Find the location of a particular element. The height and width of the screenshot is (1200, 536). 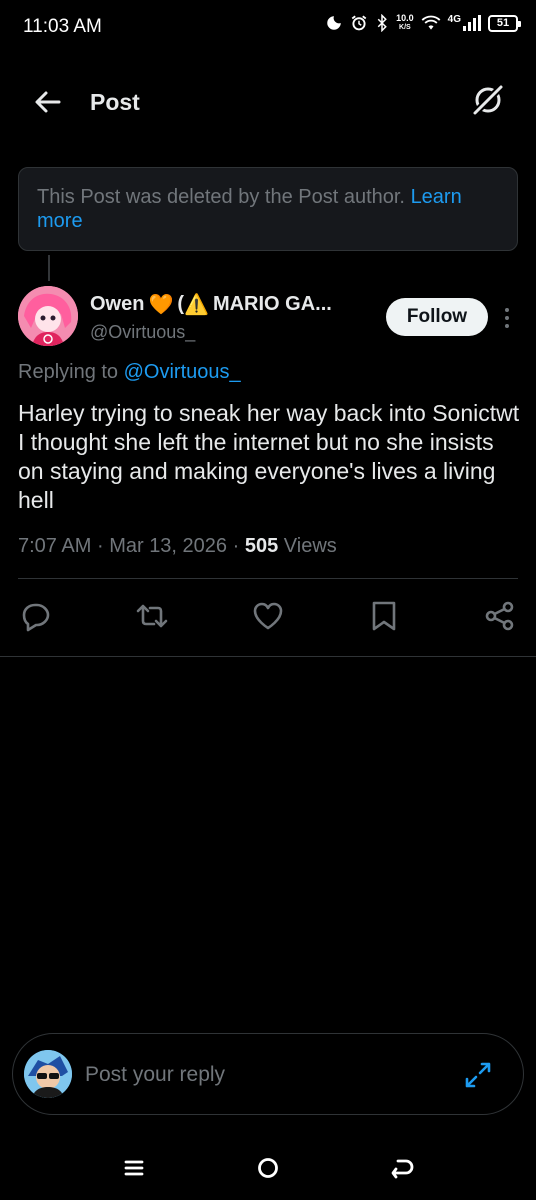

repost-icon is located at coordinates (152, 616).